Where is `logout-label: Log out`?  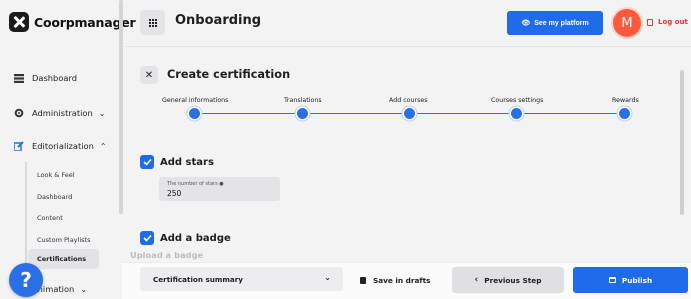 logout-label: Log out is located at coordinates (673, 22).